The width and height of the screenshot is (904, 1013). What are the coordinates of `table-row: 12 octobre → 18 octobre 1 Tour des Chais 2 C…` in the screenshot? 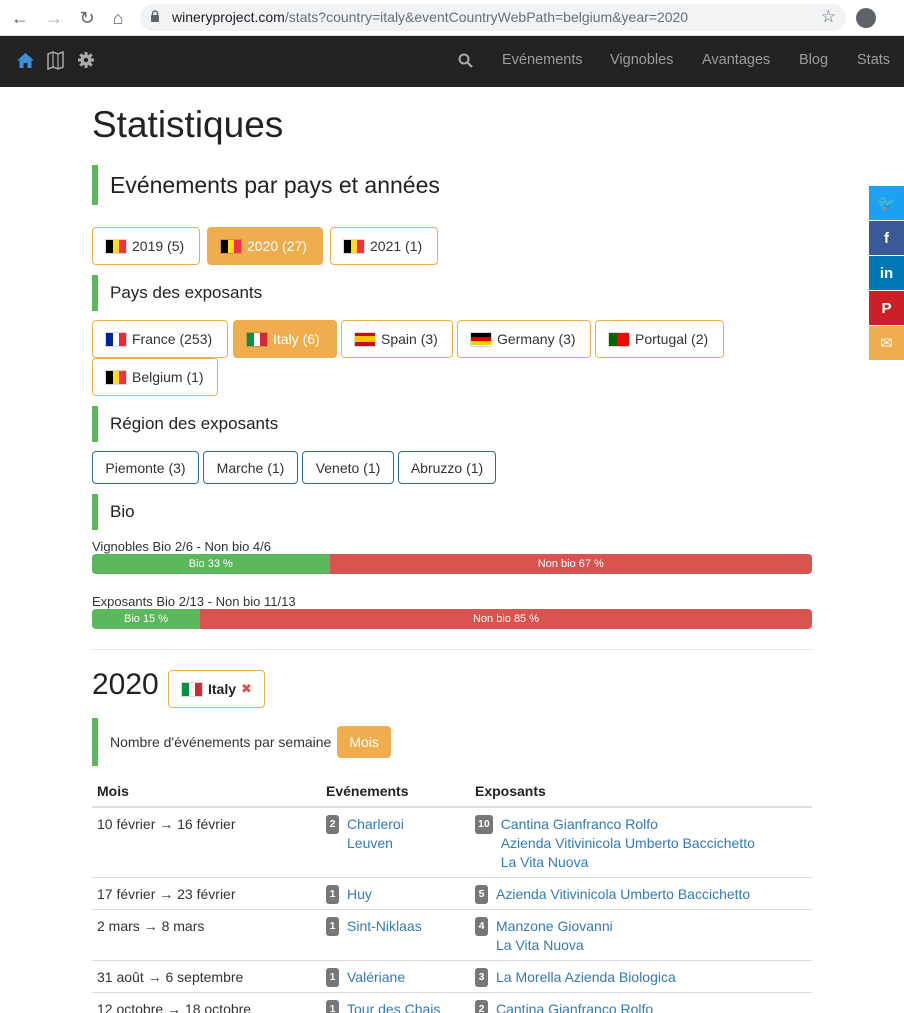 It's located at (452, 1002).